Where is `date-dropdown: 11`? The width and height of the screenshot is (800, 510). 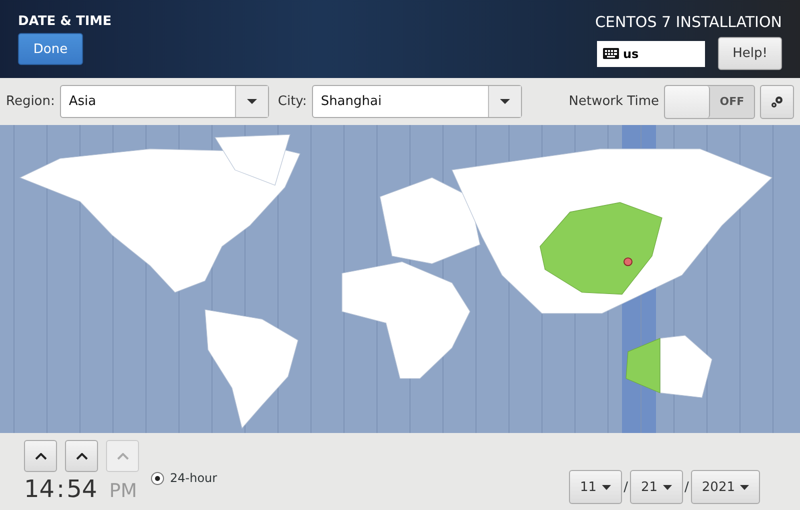
date-dropdown: 11 is located at coordinates (595, 487).